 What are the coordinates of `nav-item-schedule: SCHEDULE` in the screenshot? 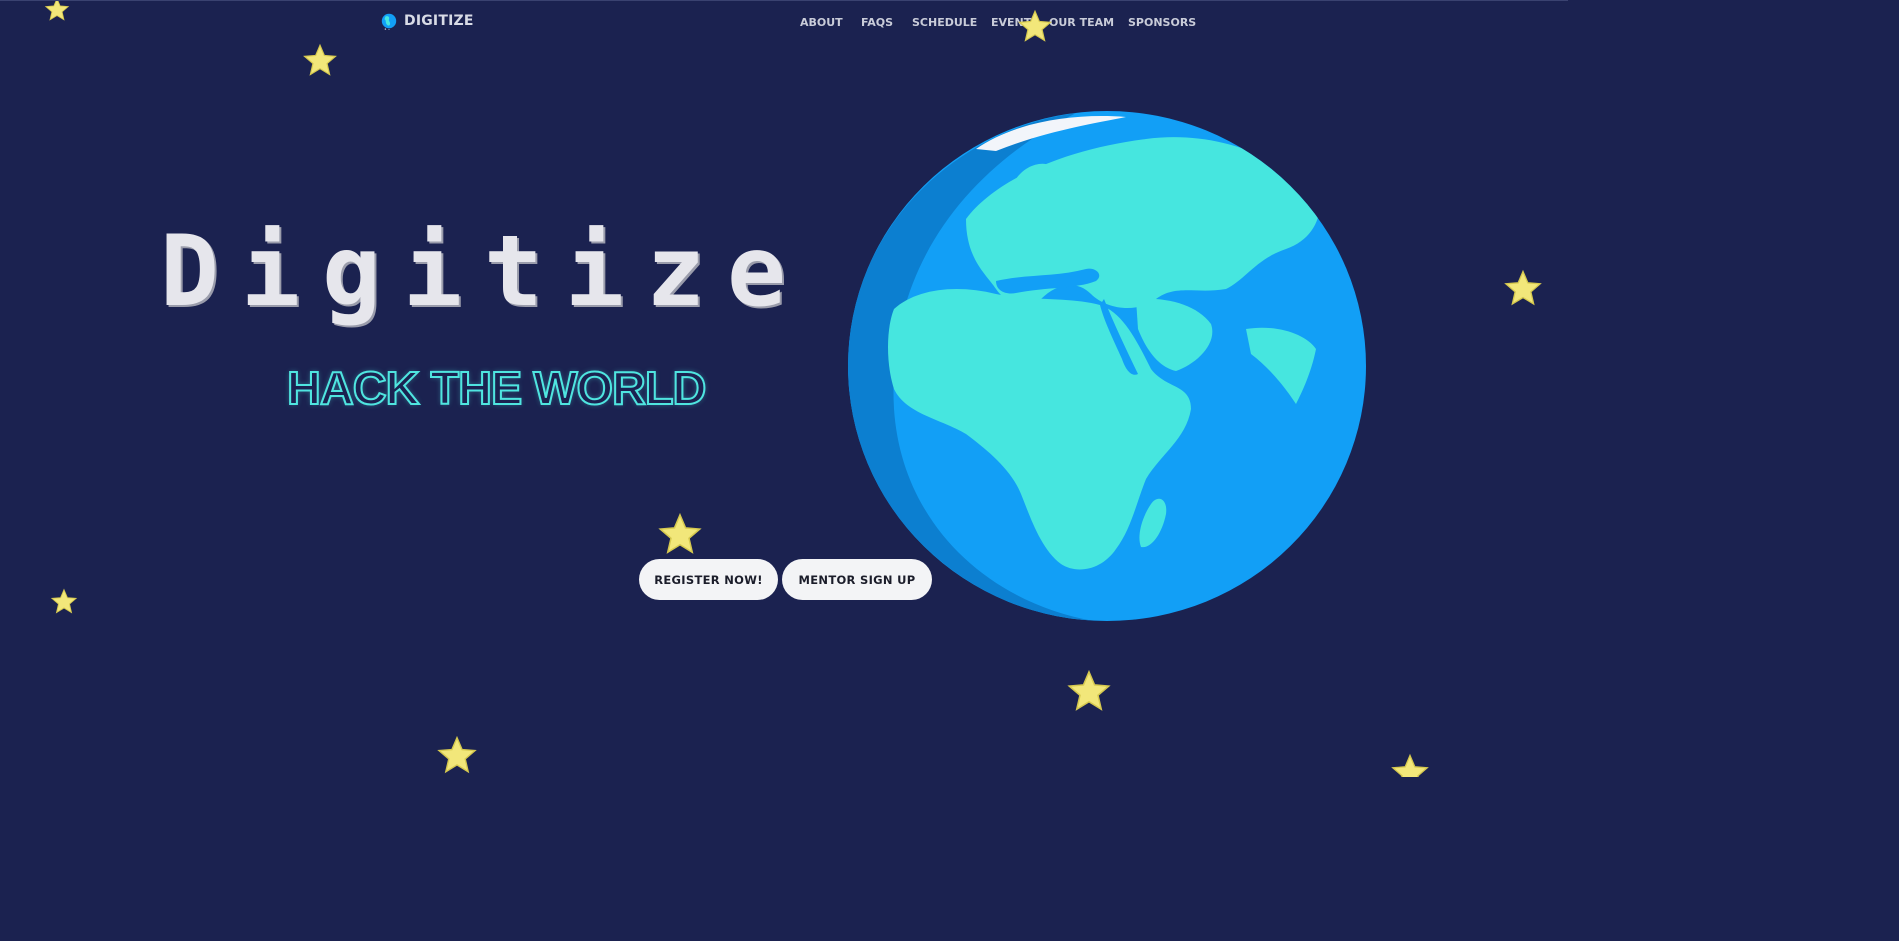 It's located at (944, 22).